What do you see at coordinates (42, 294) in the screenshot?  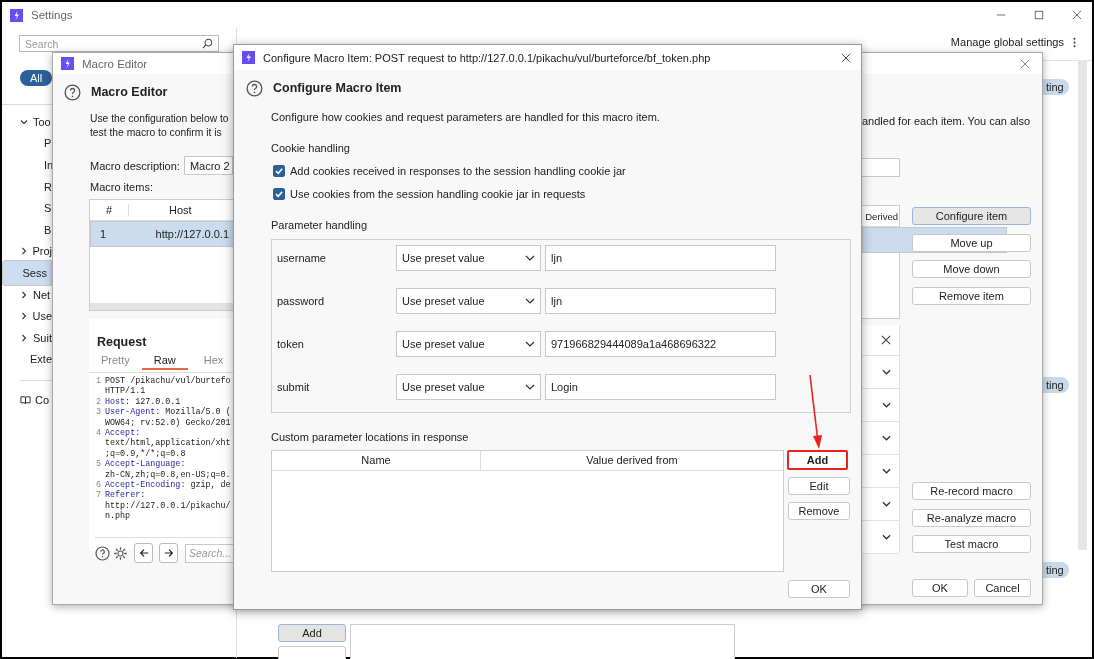 I see `sidebar-item: Net` at bounding box center [42, 294].